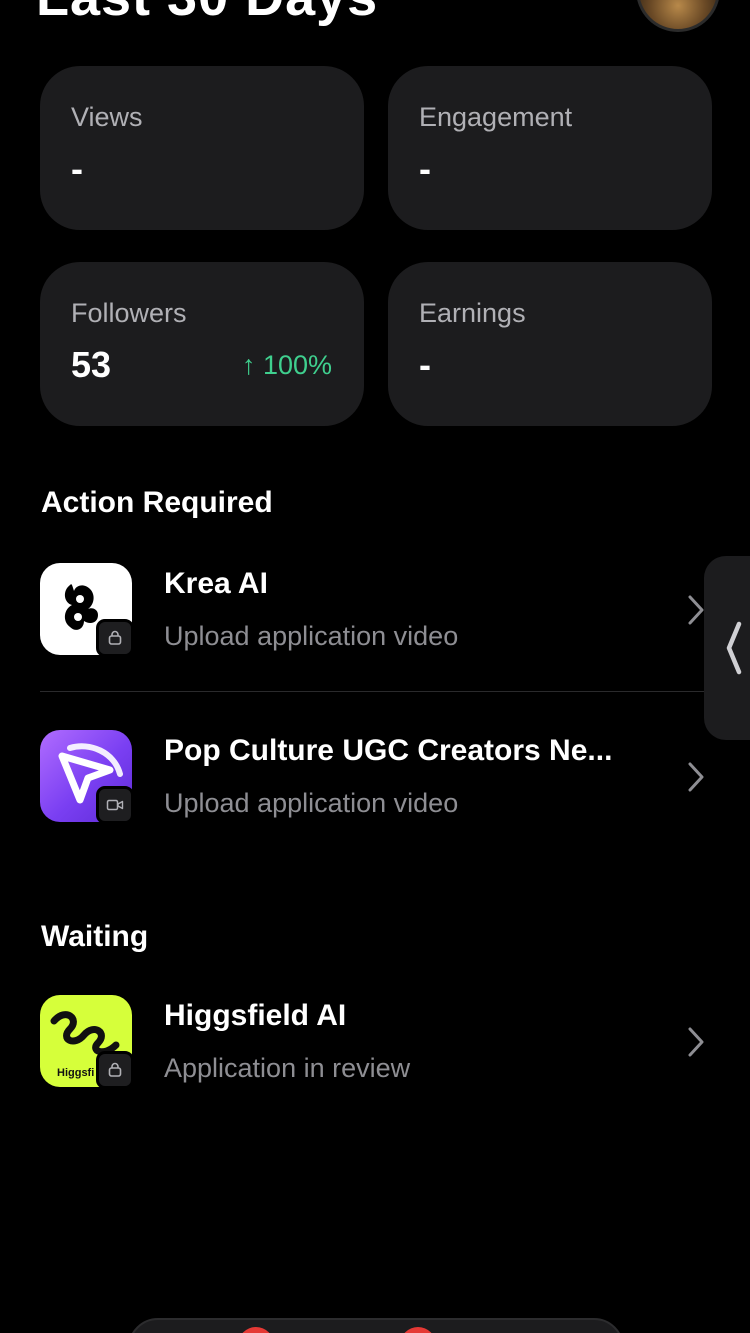 The width and height of the screenshot is (750, 1333). What do you see at coordinates (734, 648) in the screenshot?
I see `chevron-left-icon` at bounding box center [734, 648].